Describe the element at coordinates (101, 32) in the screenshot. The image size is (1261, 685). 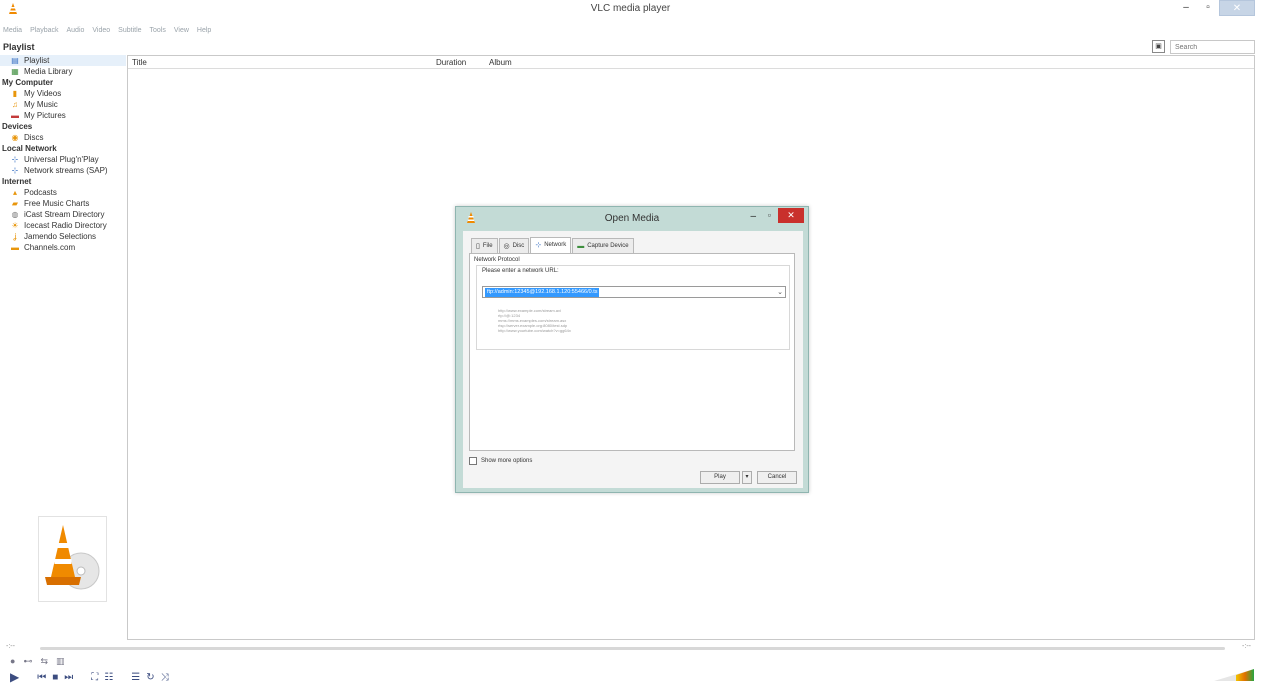
I see `menu-video: Video` at that location.